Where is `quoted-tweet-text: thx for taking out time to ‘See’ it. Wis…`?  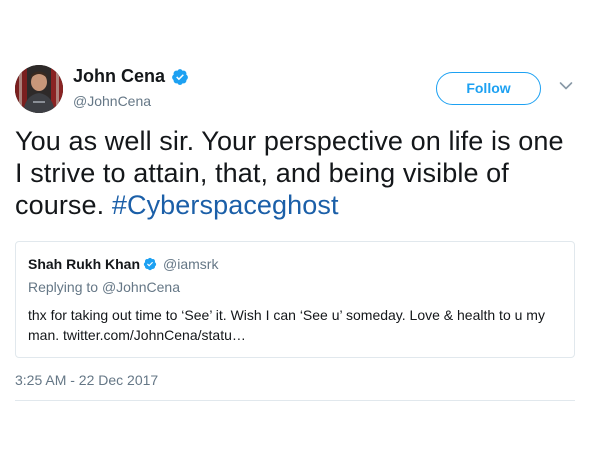 quoted-tweet-text: thx for taking out time to ‘See’ it. Wis… is located at coordinates (286, 325).